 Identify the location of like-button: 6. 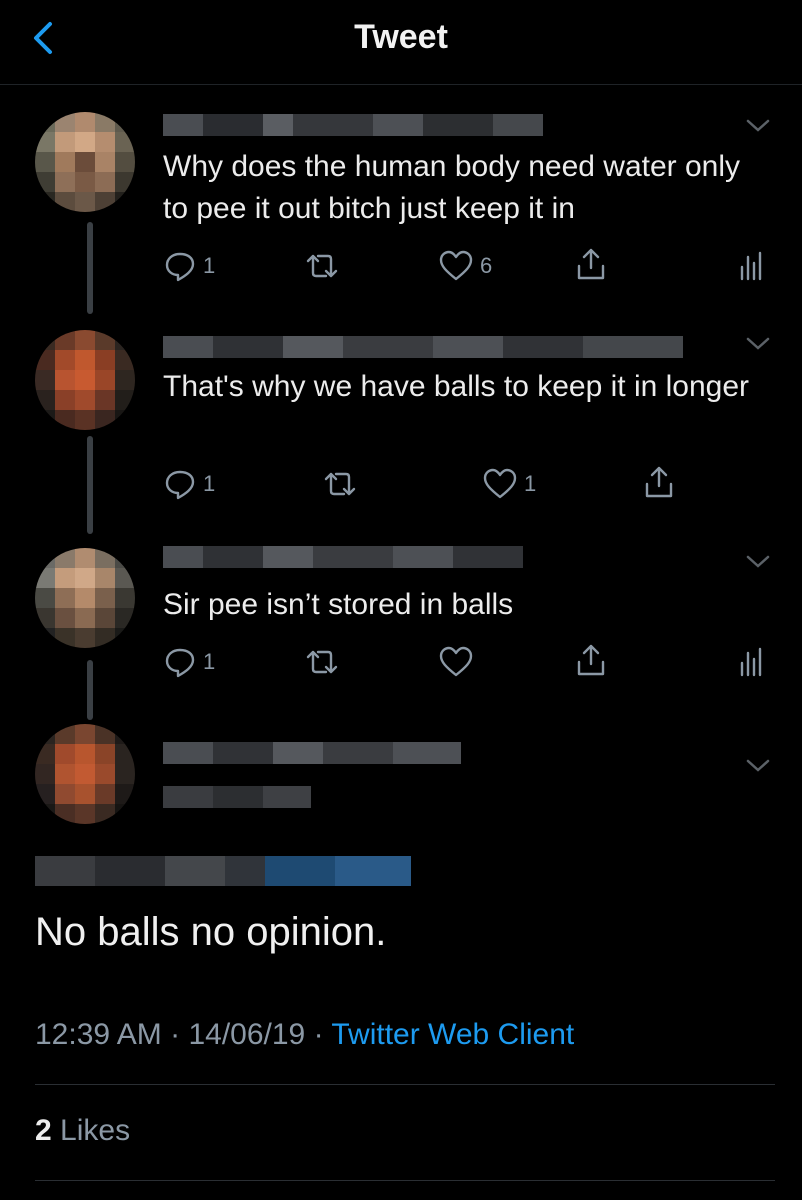
(465, 266).